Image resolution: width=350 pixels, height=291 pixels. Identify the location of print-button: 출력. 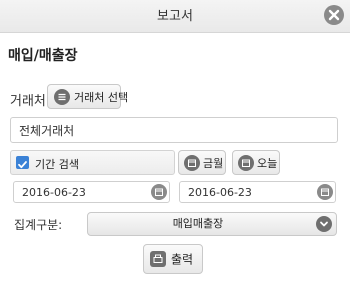
(173, 259).